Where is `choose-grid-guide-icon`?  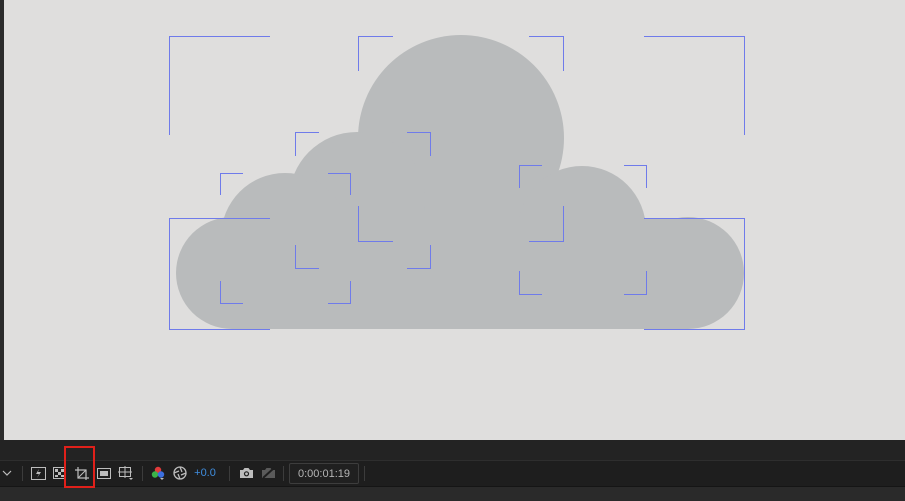
choose-grid-guide-icon is located at coordinates (126, 473).